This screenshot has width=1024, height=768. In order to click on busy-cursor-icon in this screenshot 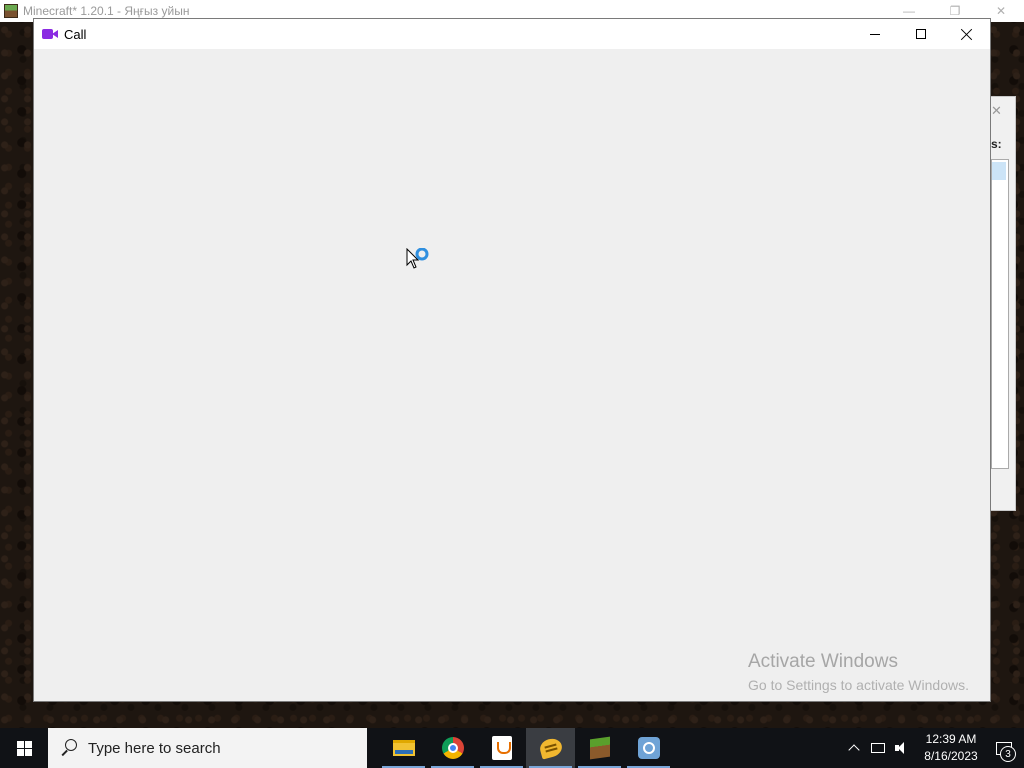, I will do `click(417, 258)`.